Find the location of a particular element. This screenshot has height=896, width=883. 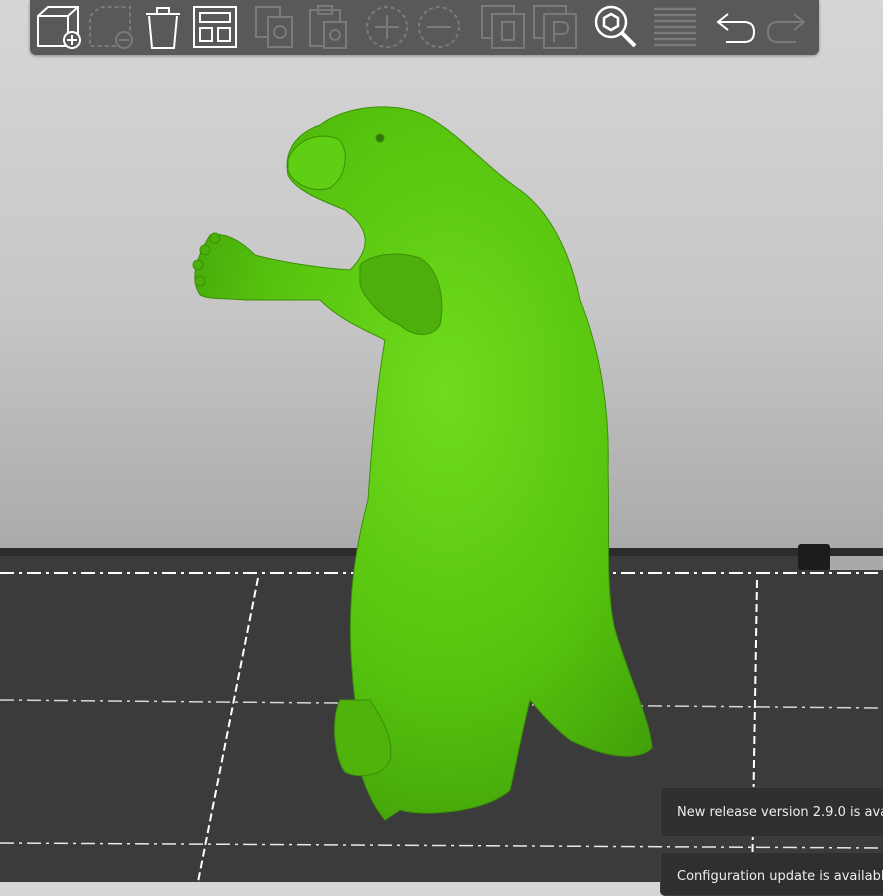

redo-icon is located at coordinates (787, 27).